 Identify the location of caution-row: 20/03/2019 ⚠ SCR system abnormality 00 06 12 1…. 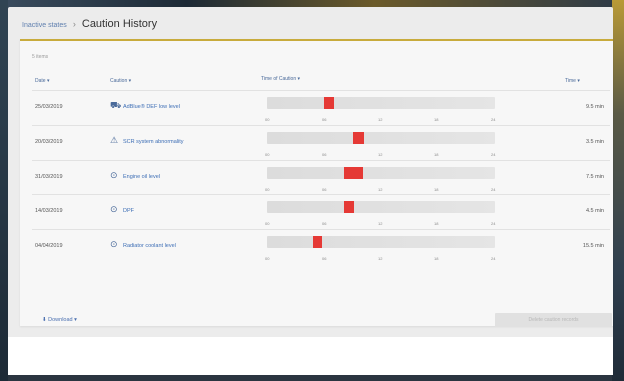
(321, 142).